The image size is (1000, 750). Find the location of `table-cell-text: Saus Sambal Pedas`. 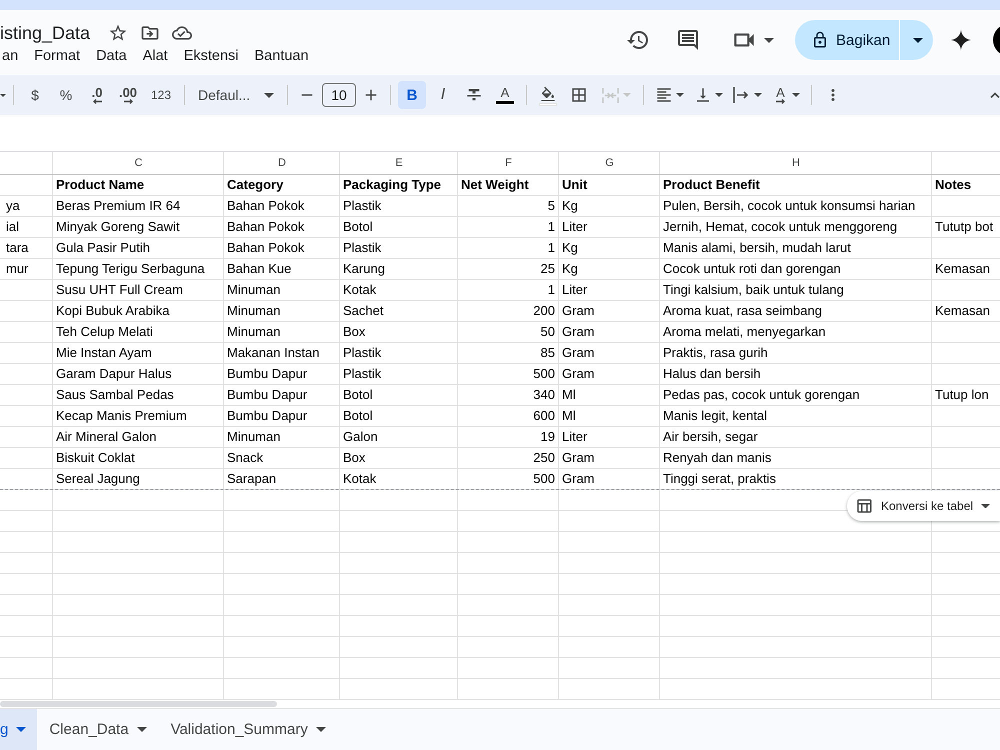

table-cell-text: Saus Sambal Pedas is located at coordinates (115, 395).